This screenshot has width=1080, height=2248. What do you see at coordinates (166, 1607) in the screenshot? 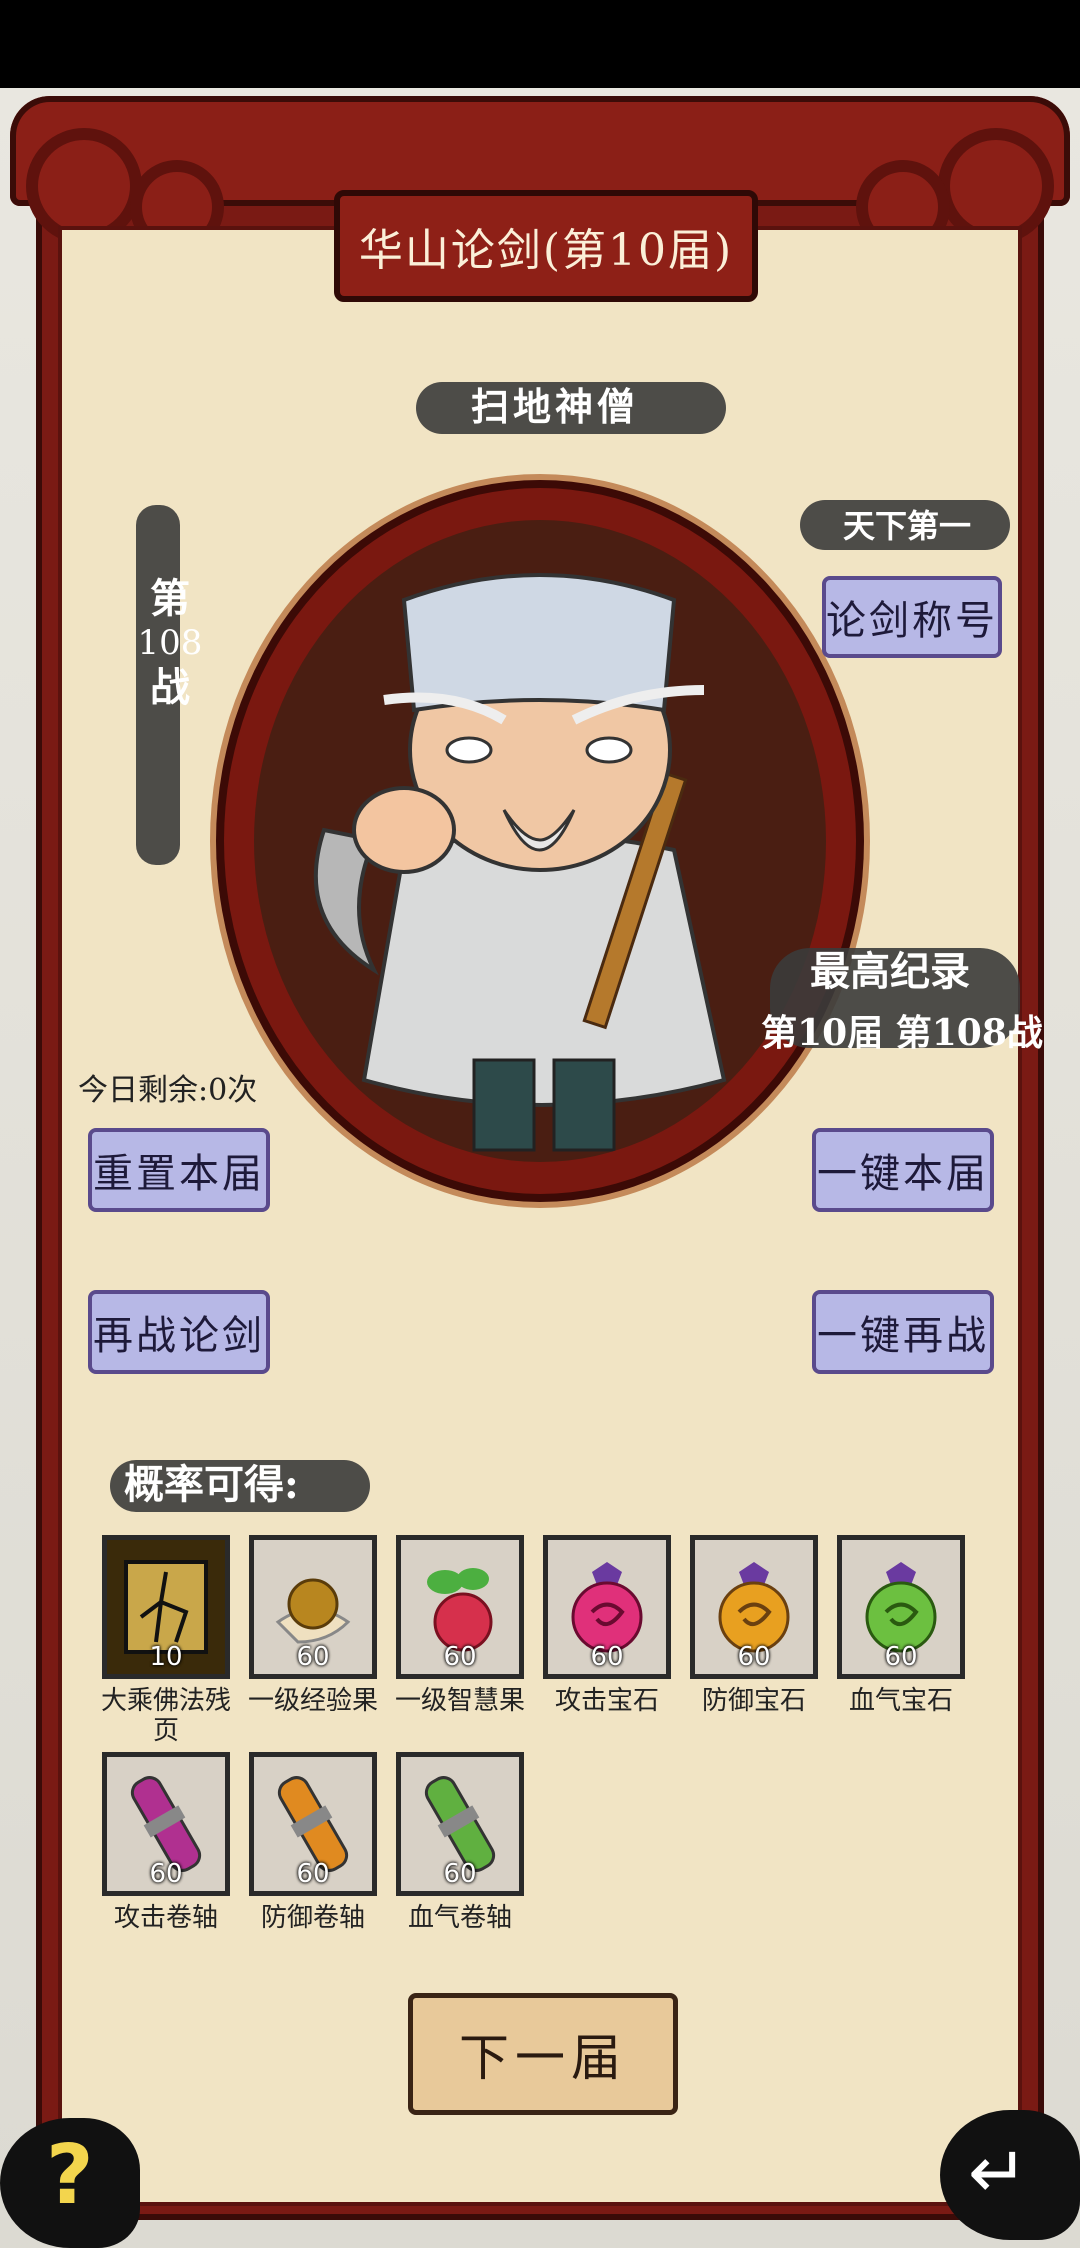
I see `cracked-scroll-icon: 10` at bounding box center [166, 1607].